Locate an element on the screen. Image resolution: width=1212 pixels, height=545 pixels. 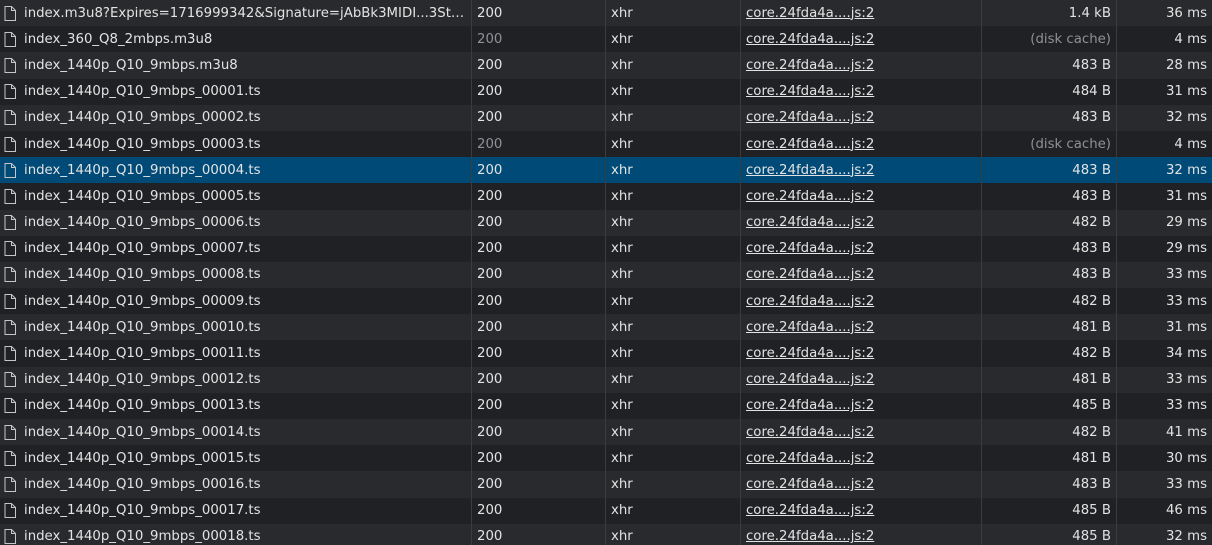
time-cell: 32 ms is located at coordinates (1186, 170).